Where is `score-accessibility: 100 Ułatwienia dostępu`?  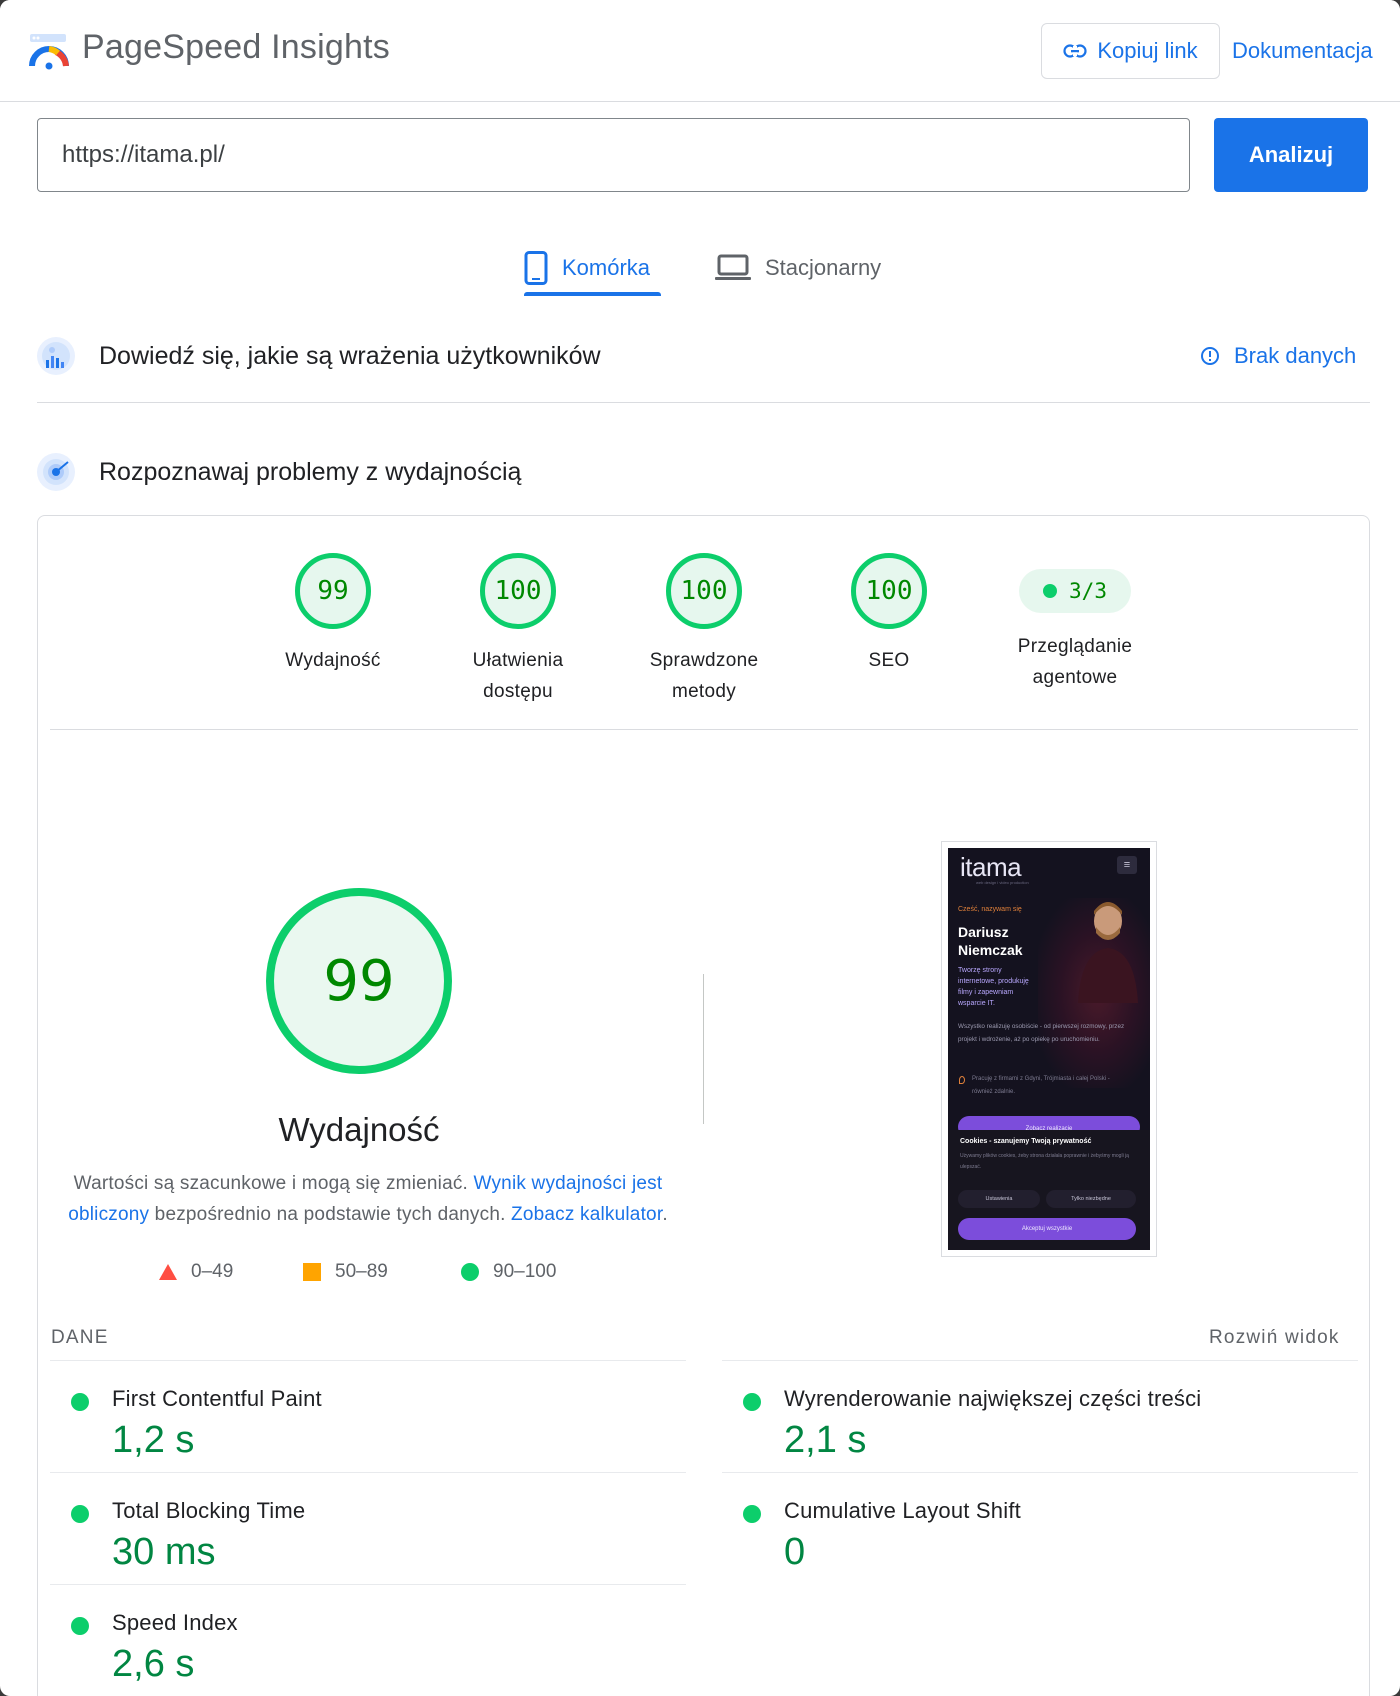 score-accessibility: 100 Ułatwienia dostępu is located at coordinates (518, 611).